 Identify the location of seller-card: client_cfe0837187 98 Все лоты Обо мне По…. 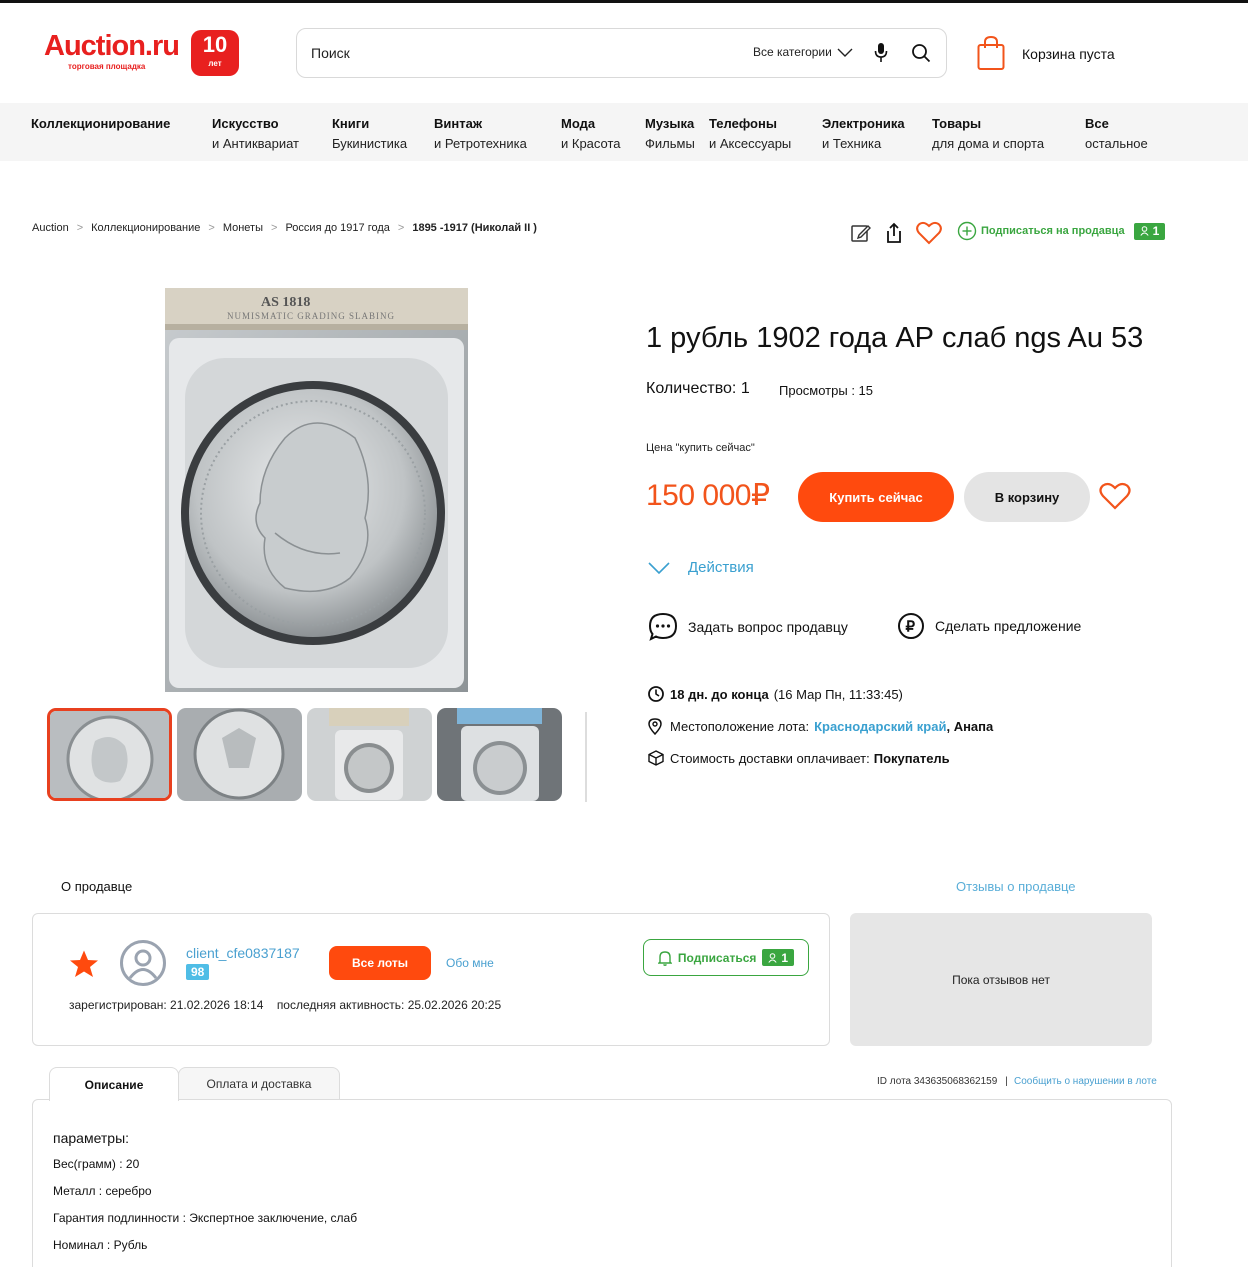
(431, 979).